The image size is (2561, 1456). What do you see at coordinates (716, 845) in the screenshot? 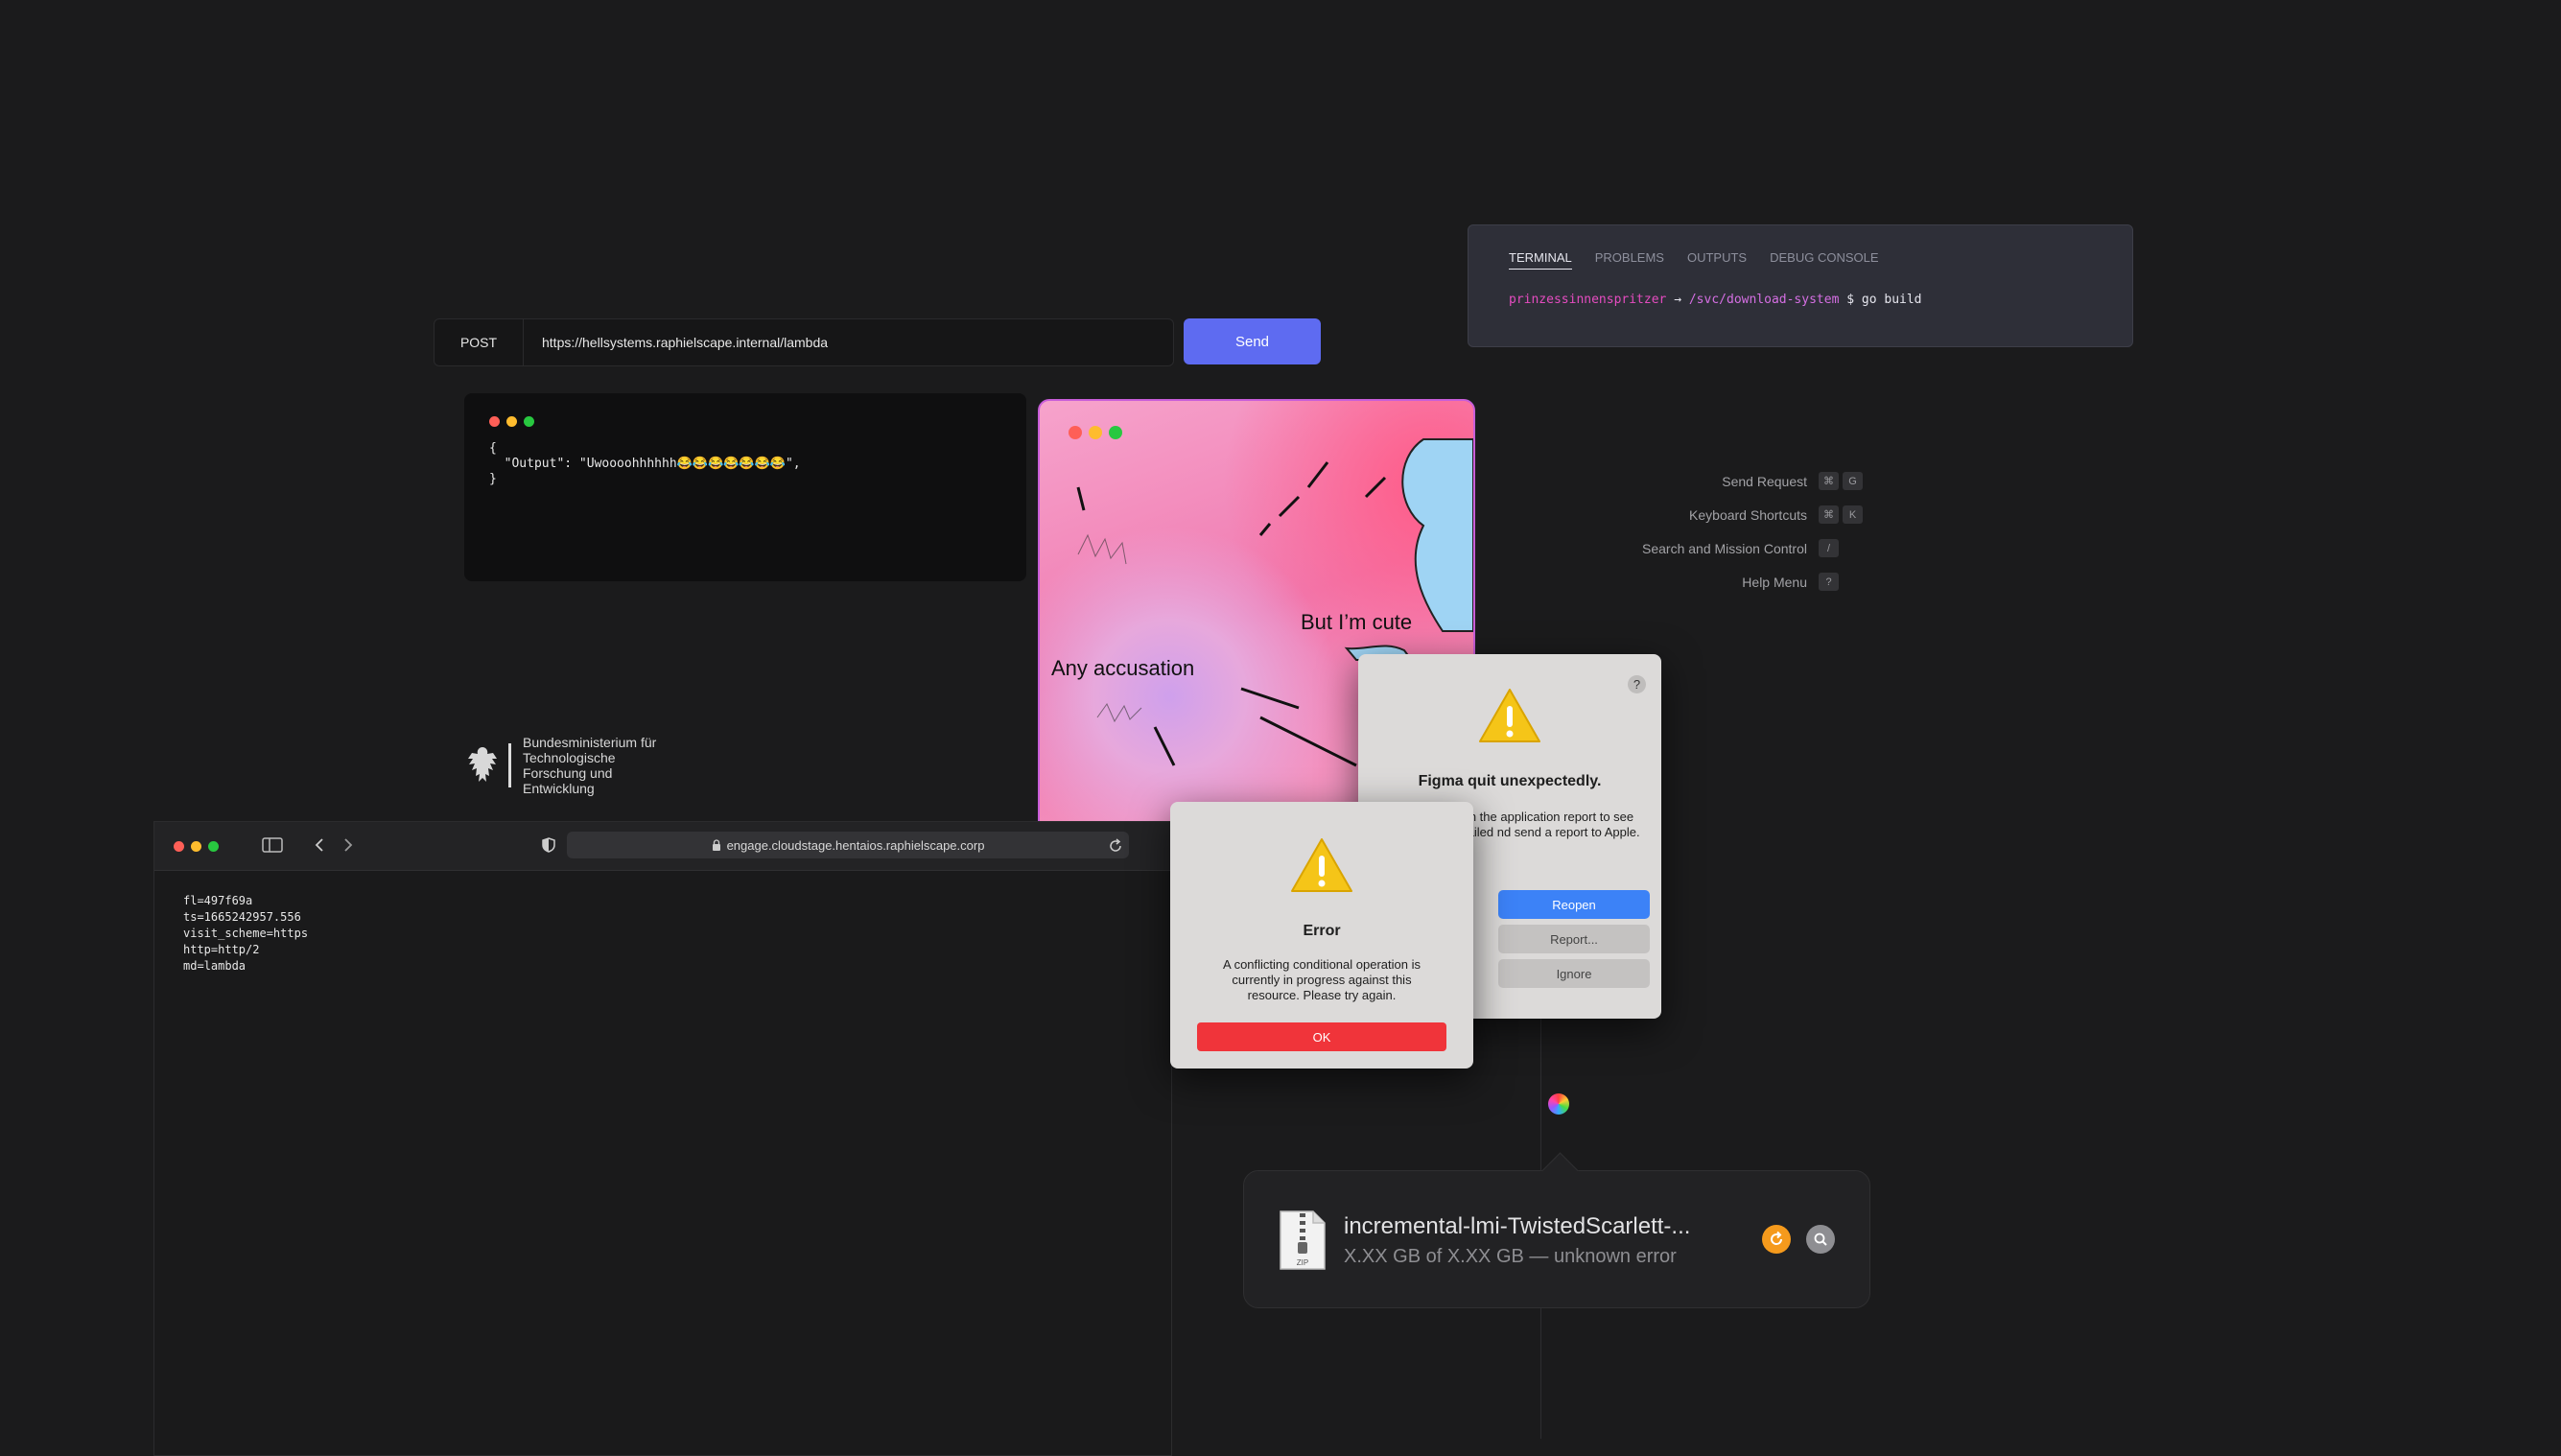
I see `lock-icon` at bounding box center [716, 845].